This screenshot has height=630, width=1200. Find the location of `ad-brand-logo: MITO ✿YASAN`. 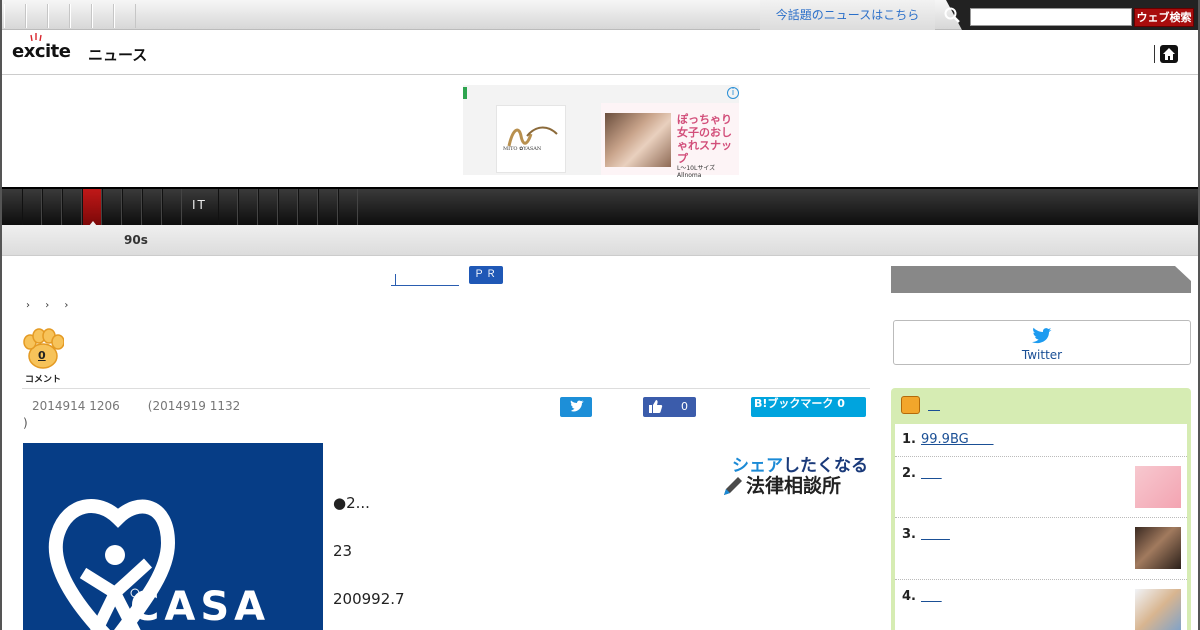

ad-brand-logo: MITO ✿YASAN is located at coordinates (531, 139).